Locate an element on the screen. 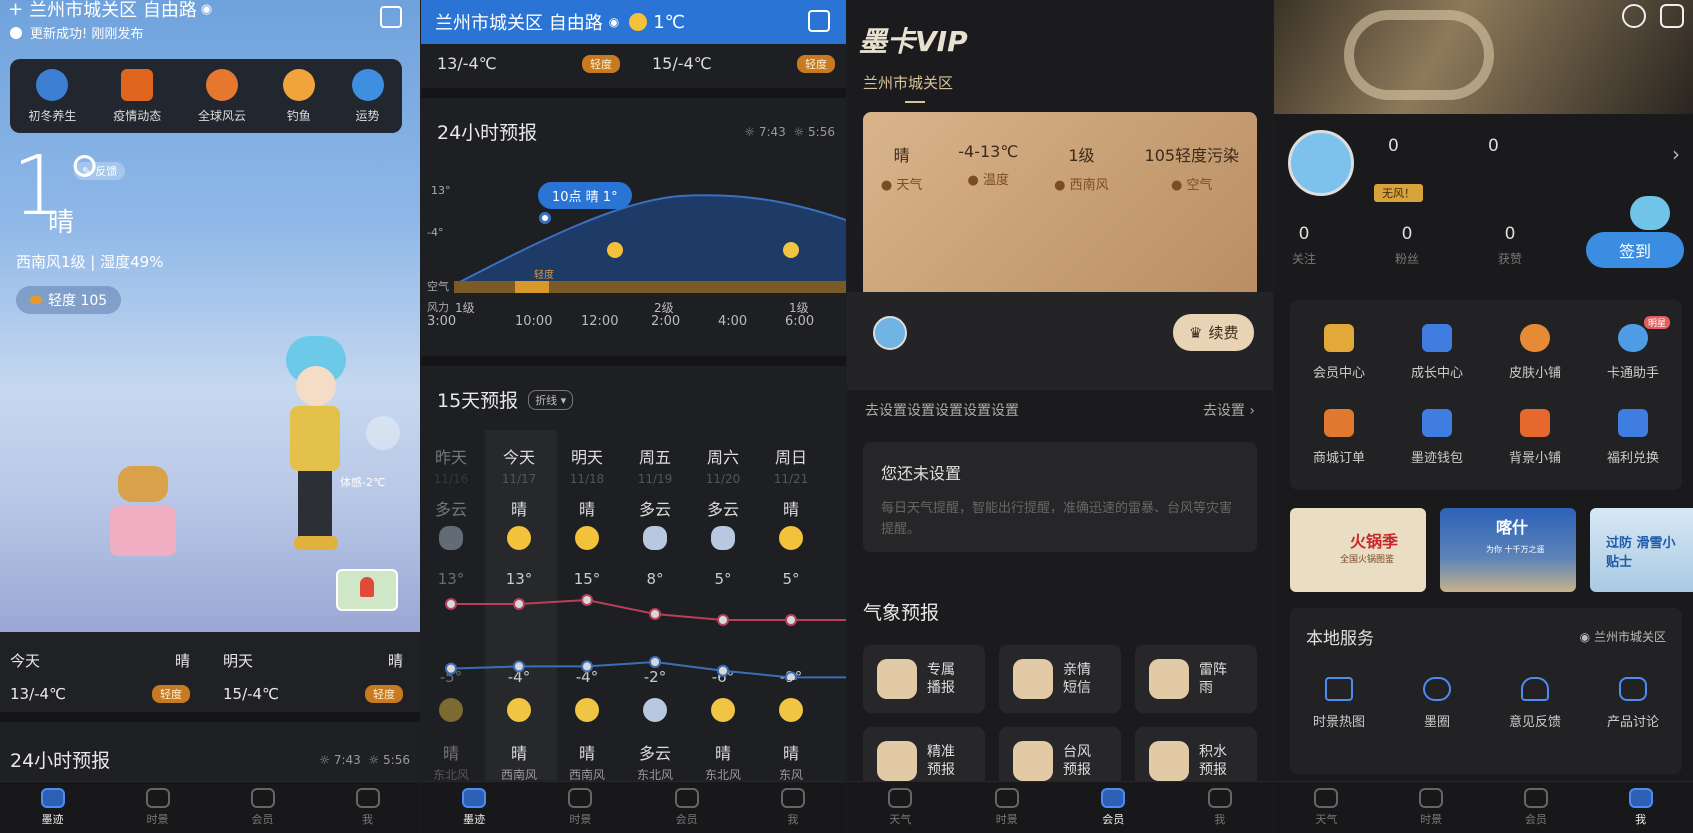  setting-row: 去设置设置设置设置设置 去设置 › is located at coordinates (1060, 410).